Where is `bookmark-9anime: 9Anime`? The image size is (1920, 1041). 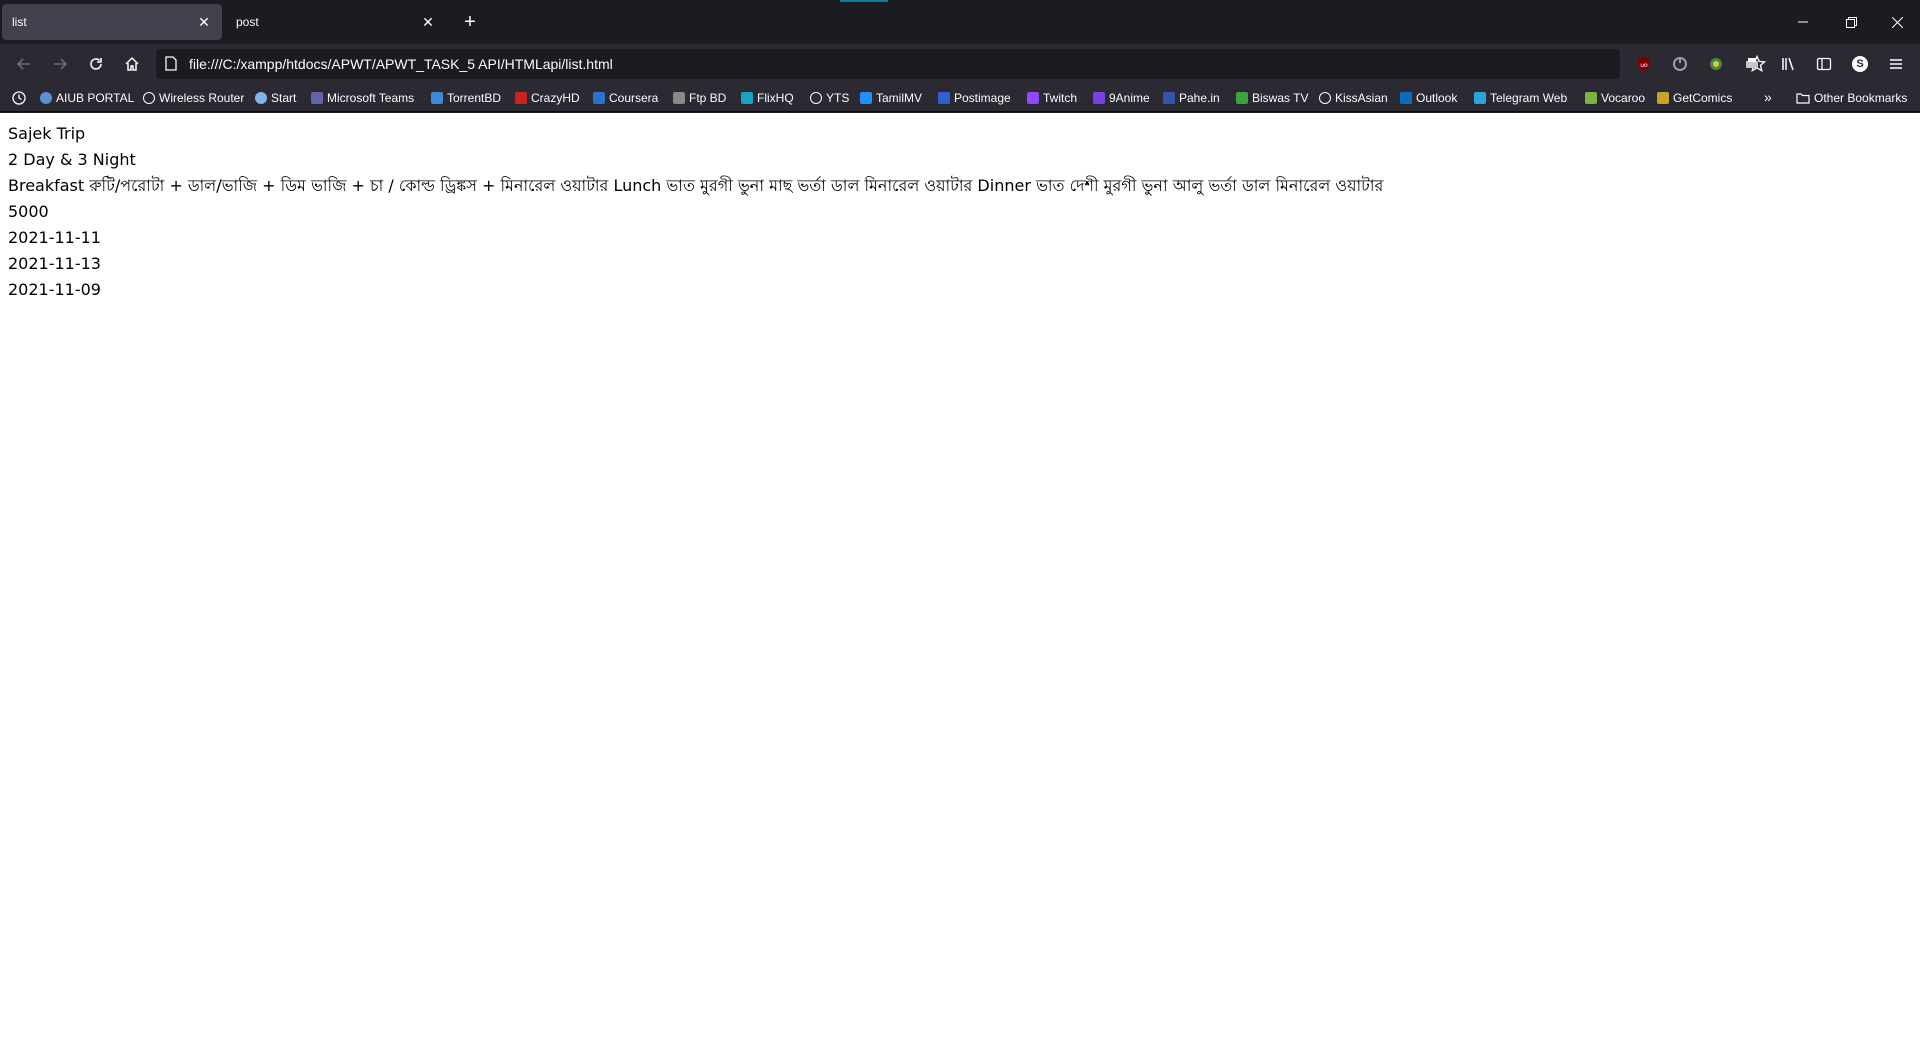
bookmark-9anime: 9Anime is located at coordinates (1121, 98).